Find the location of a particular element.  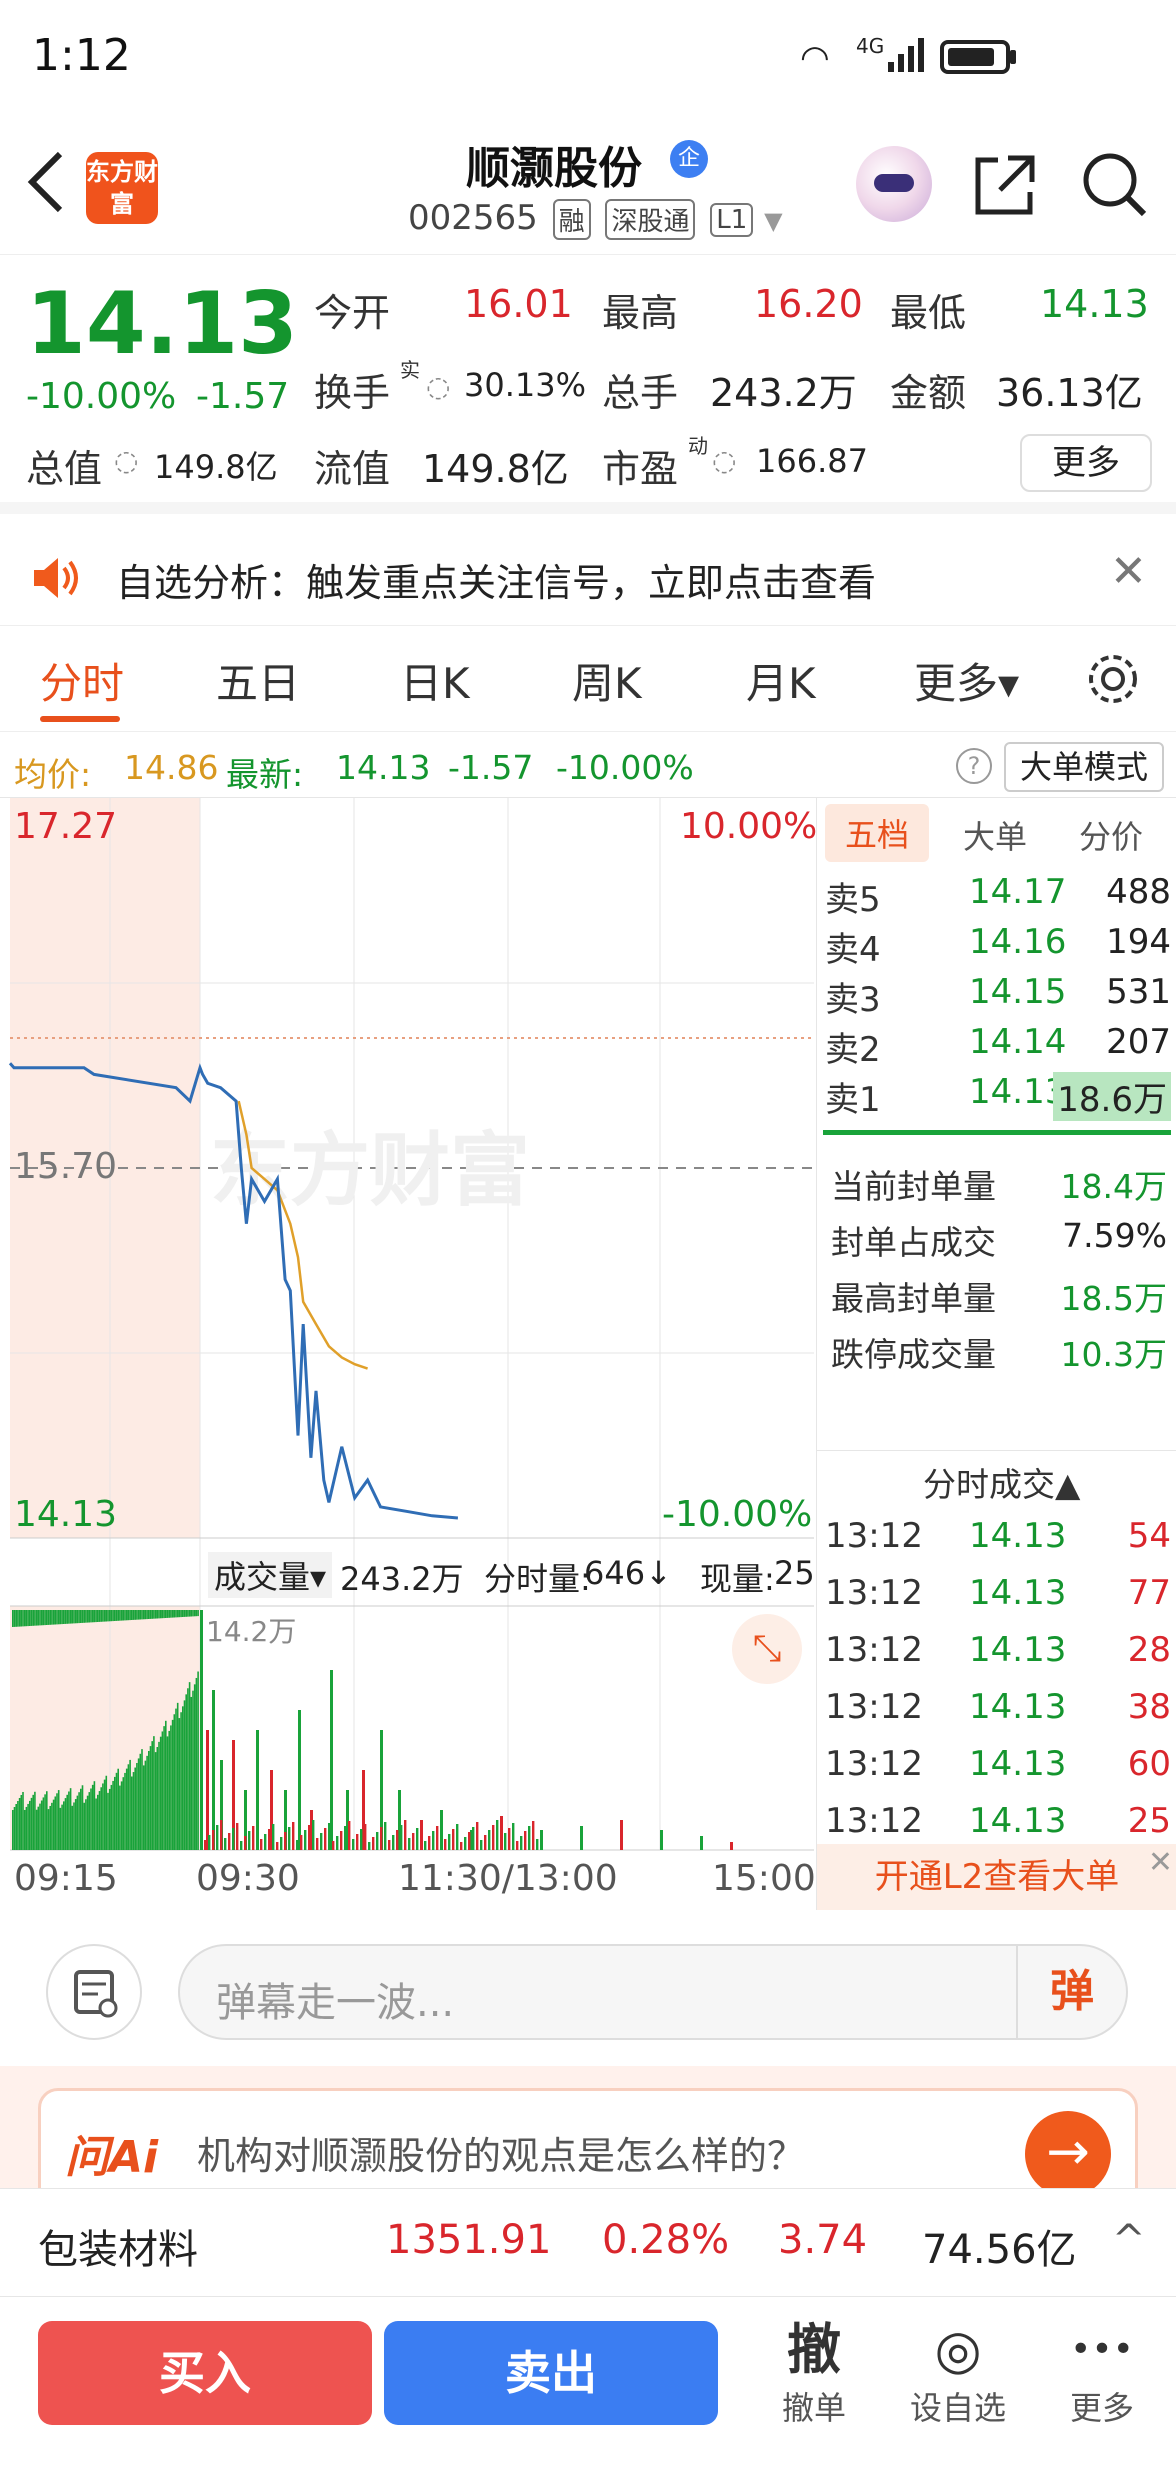

tab-intraday: 分时 is located at coordinates (82, 680).